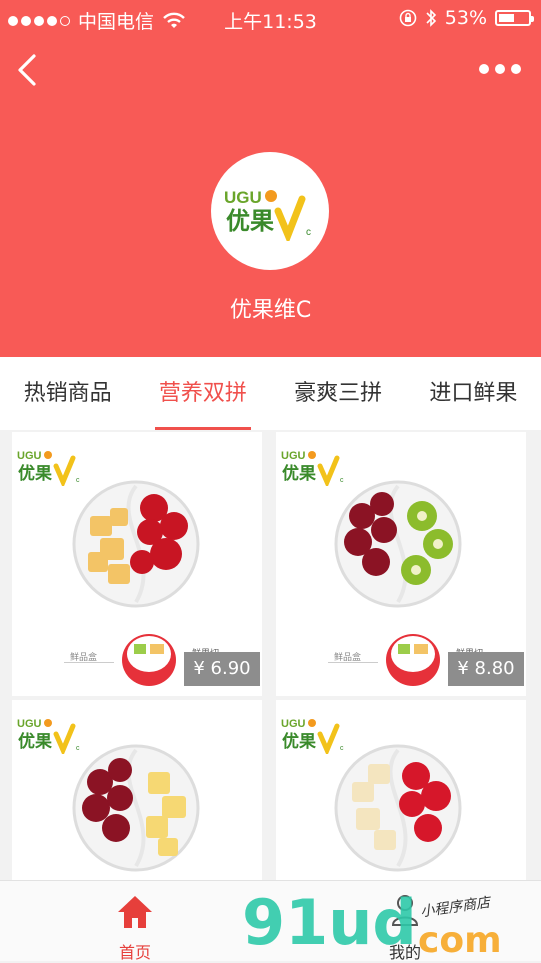 The height and width of the screenshot is (963, 541). What do you see at coordinates (29, 70) in the screenshot?
I see `back-icon` at bounding box center [29, 70].